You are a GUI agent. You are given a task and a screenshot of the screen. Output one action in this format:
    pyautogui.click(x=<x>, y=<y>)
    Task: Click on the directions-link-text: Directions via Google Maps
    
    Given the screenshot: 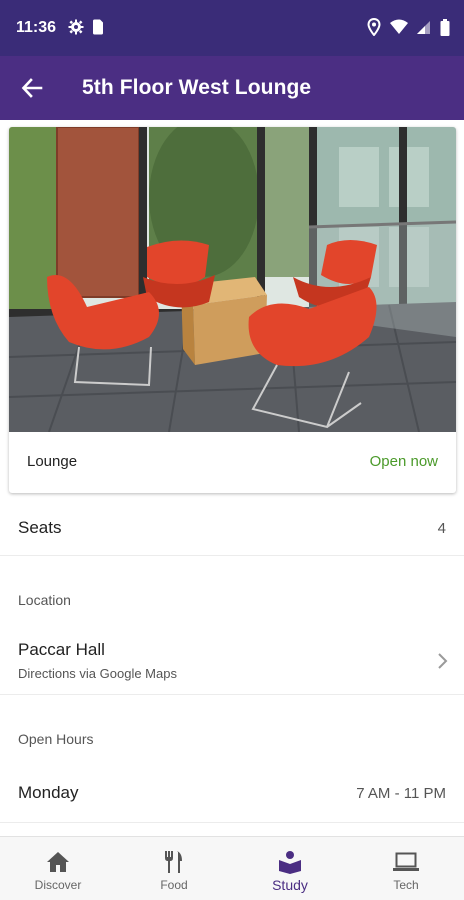 What is the action you would take?
    pyautogui.click(x=97, y=673)
    